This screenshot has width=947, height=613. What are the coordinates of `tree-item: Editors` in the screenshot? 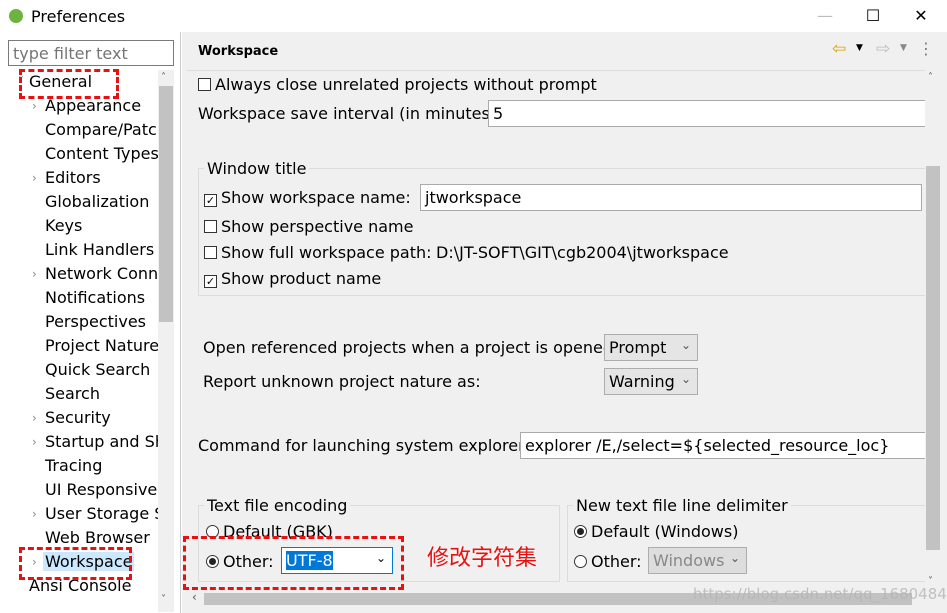 It's located at (73, 177).